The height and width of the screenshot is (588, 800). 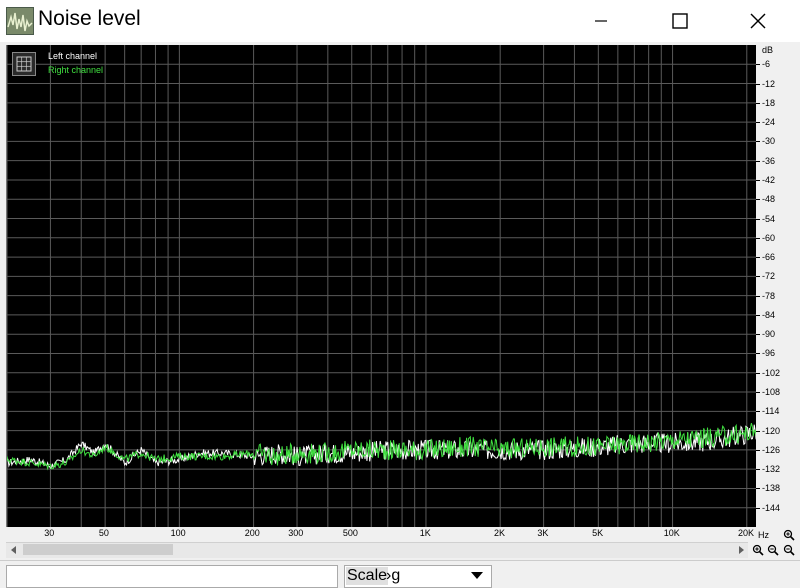 What do you see at coordinates (771, 488) in the screenshot?
I see `y-tick-label: -138` at bounding box center [771, 488].